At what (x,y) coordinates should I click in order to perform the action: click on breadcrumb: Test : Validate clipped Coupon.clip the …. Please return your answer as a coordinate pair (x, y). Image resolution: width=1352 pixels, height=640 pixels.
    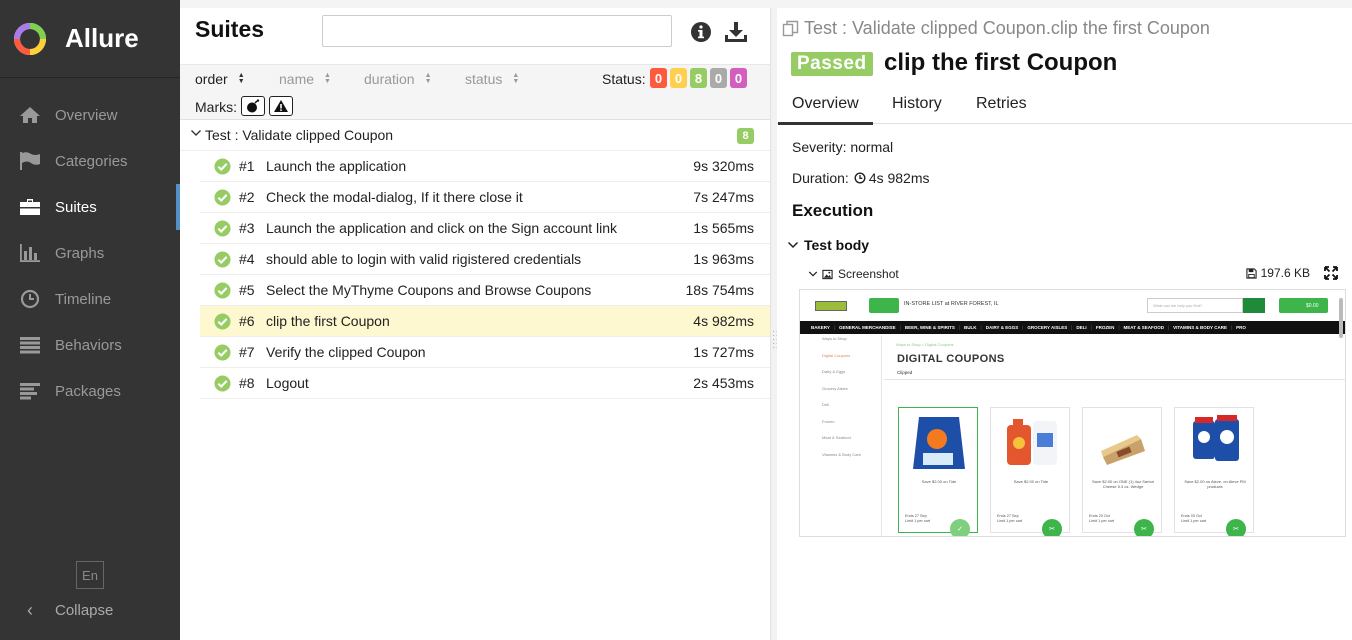
    Looking at the image, I should click on (996, 28).